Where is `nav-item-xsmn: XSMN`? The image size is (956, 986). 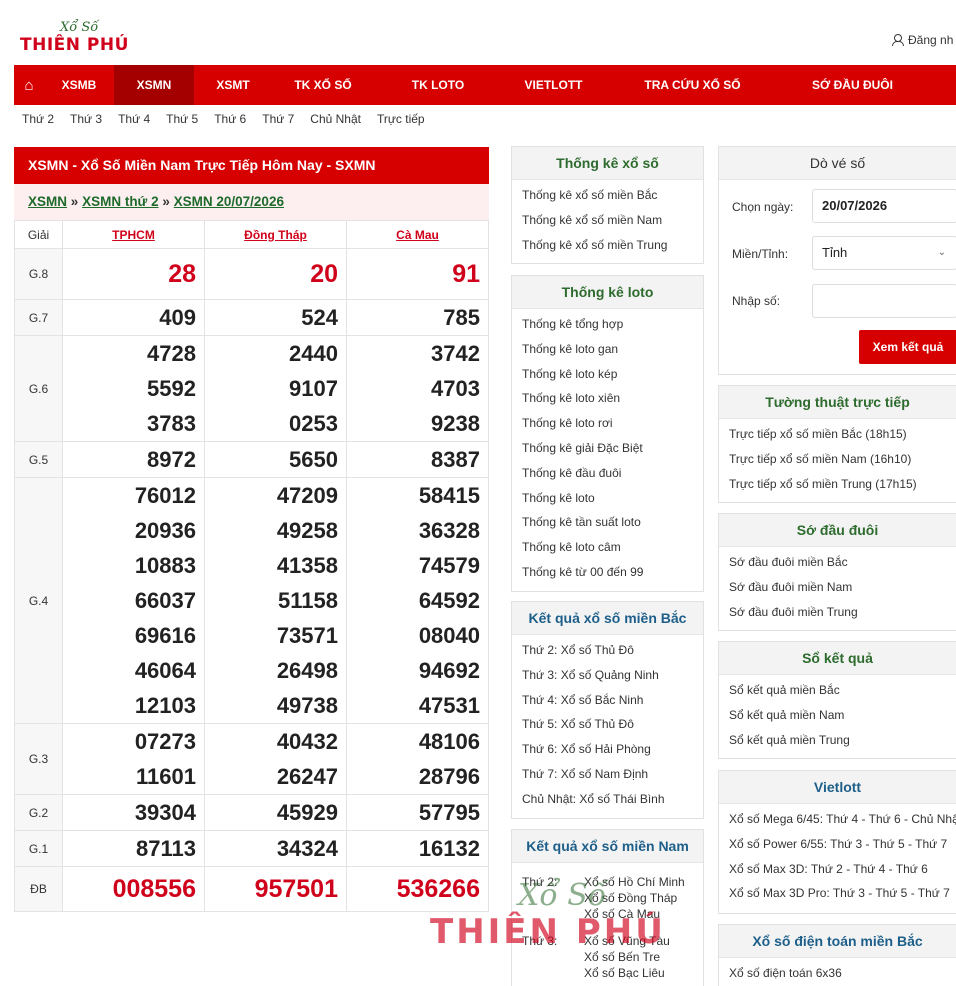
nav-item-xsmn: XSMN is located at coordinates (154, 85).